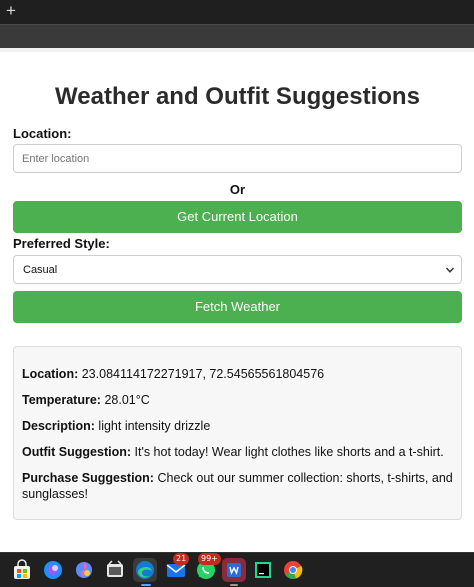 The width and height of the screenshot is (474, 587). Describe the element at coordinates (203, 374) in the screenshot. I see `result-location-value: 23.084114172271917, 72.54565561804576` at that location.